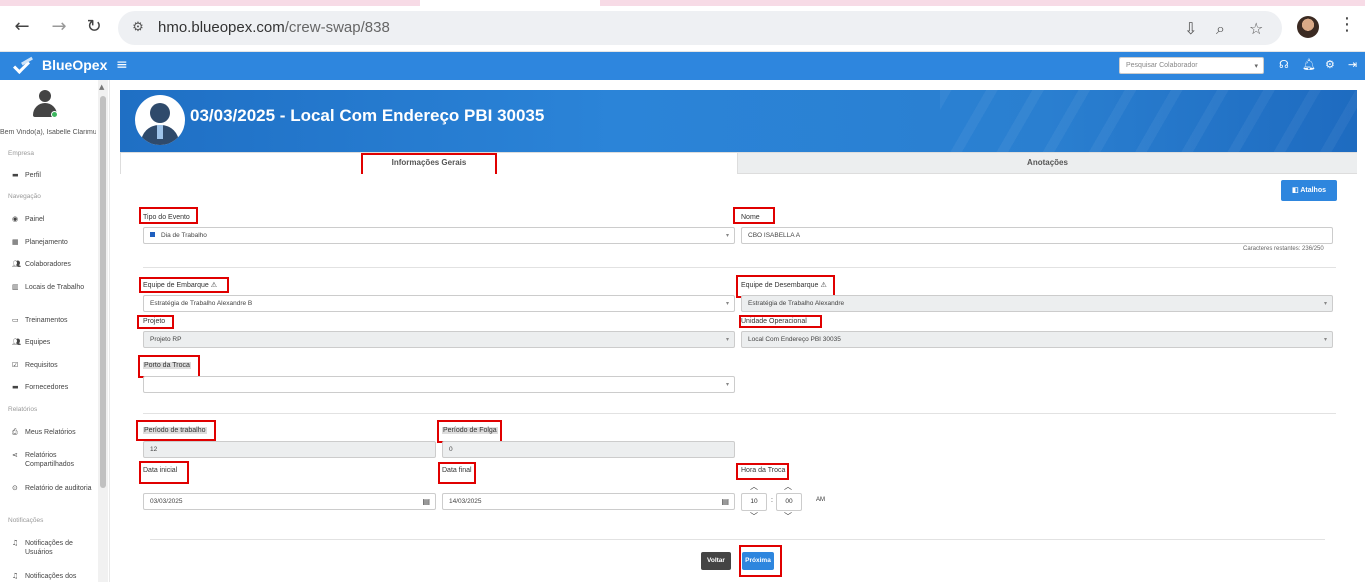 The image size is (1365, 582). I want to click on url-host: hmo.blueopex.com, so click(221, 27).